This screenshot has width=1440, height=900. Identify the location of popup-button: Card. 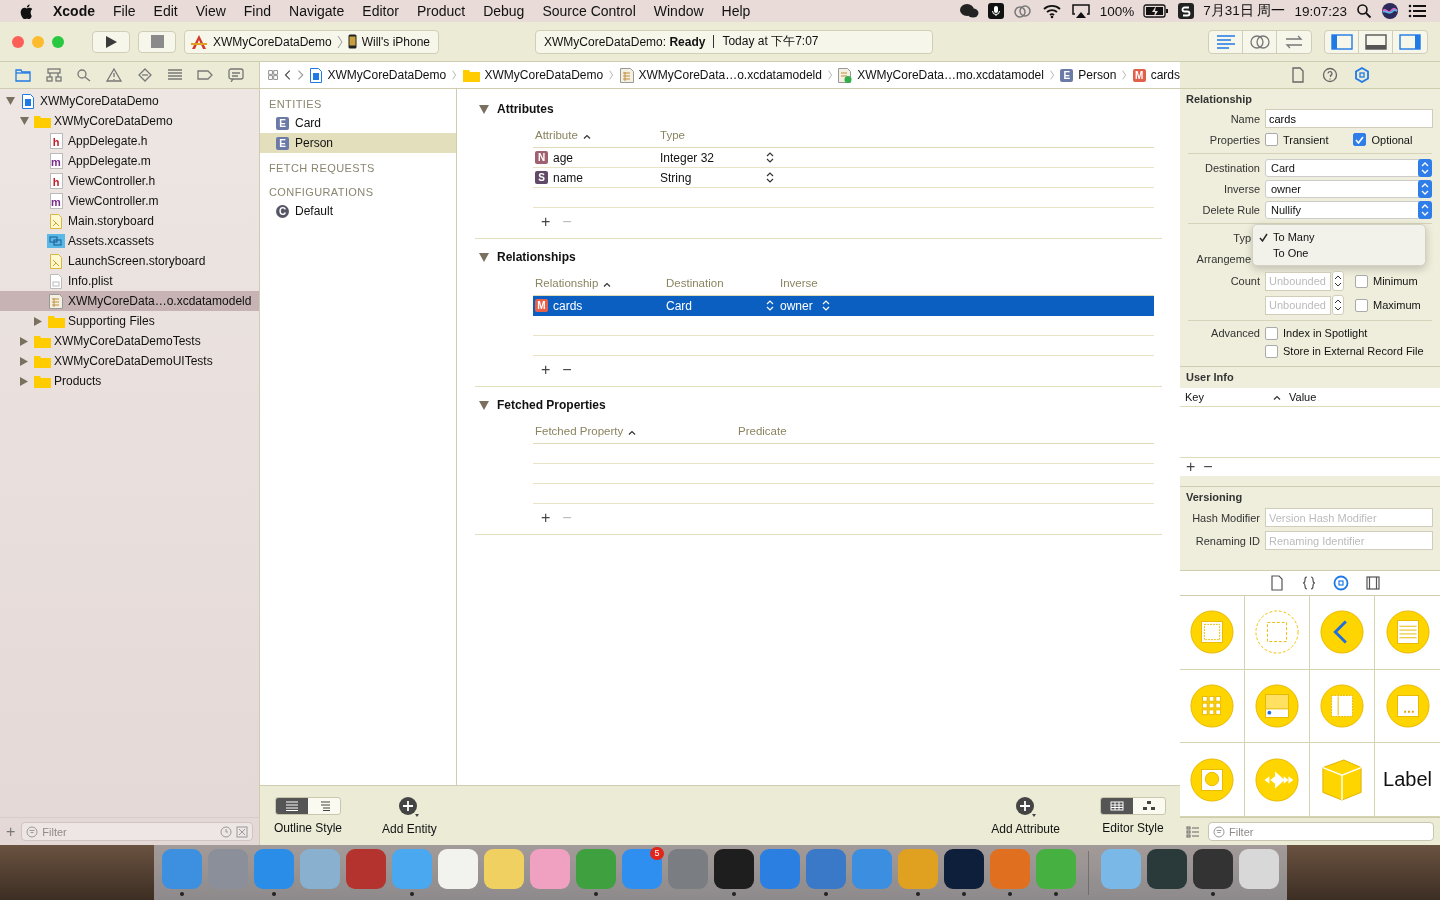
(1348, 167).